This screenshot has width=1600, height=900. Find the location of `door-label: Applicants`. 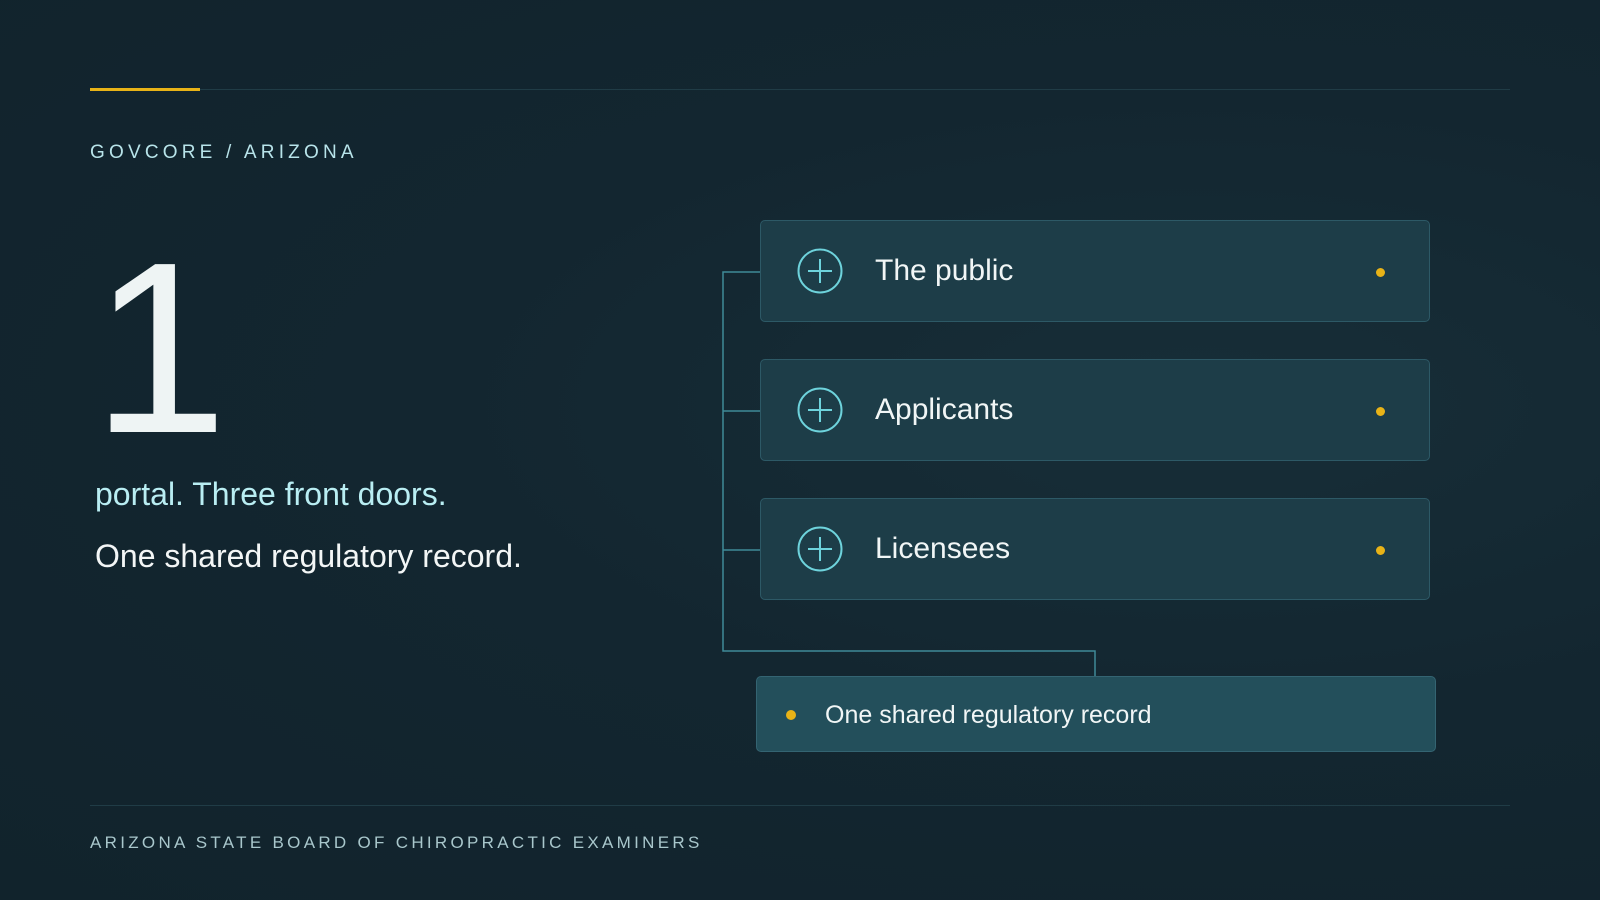

door-label: Applicants is located at coordinates (944, 409).